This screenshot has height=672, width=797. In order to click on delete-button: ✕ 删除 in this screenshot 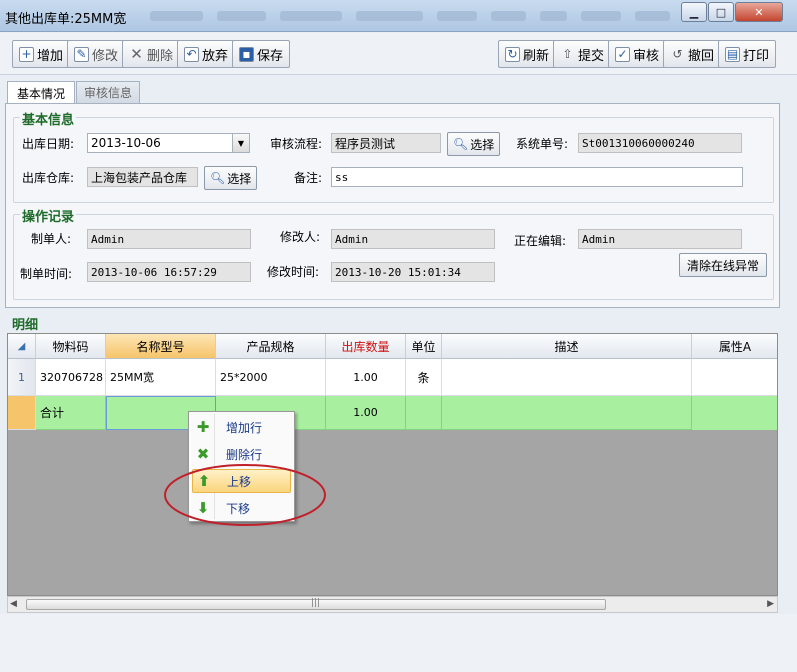, I will do `click(151, 54)`.